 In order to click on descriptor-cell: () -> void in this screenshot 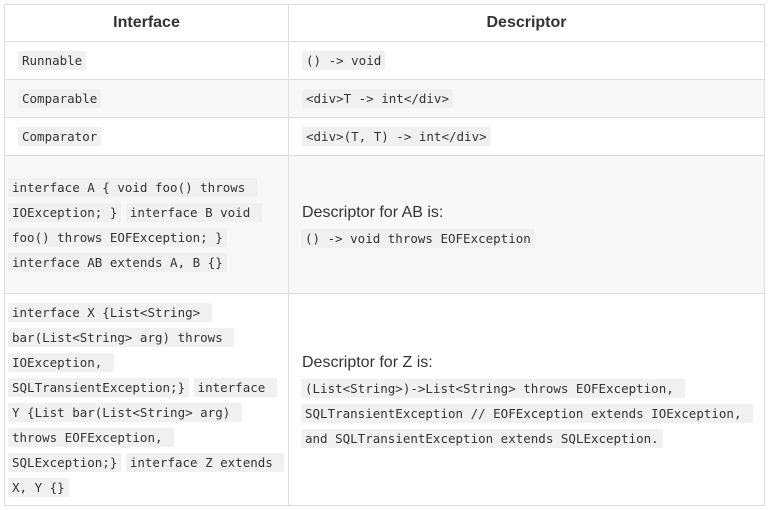, I will do `click(526, 60)`.